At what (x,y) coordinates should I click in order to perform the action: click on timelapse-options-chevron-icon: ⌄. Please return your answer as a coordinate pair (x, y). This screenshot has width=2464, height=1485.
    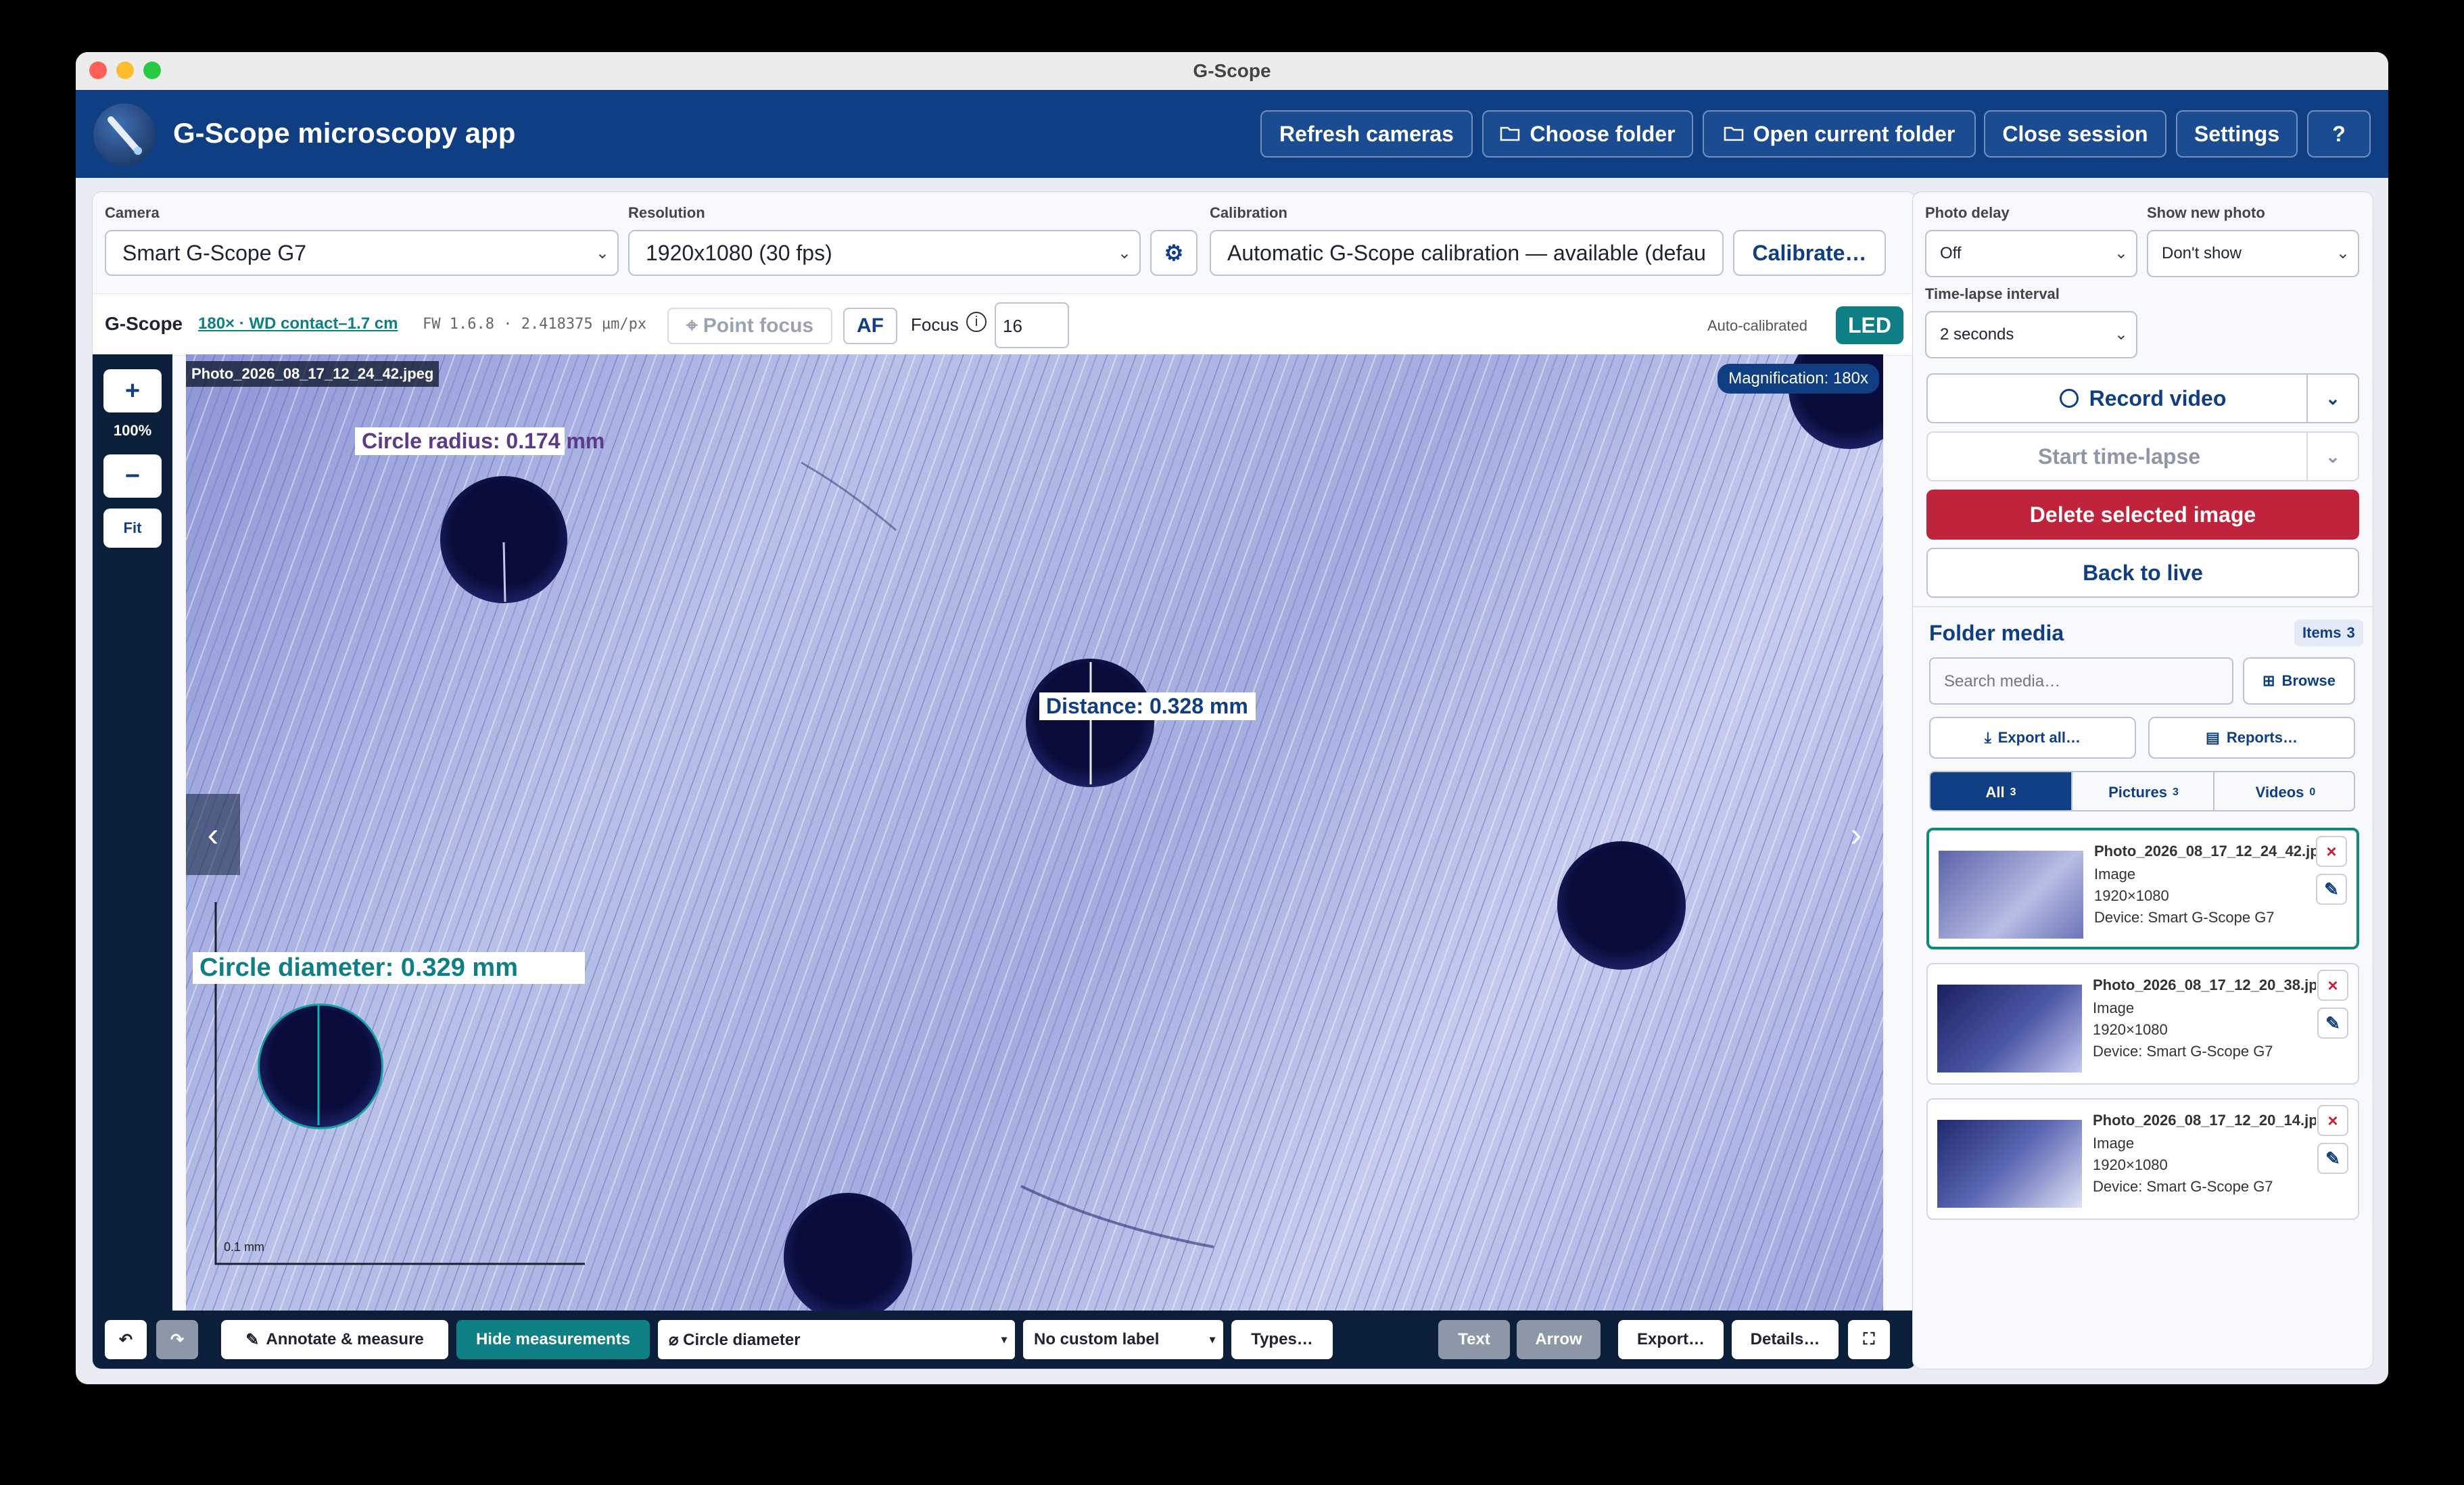
    Looking at the image, I should click on (2332, 456).